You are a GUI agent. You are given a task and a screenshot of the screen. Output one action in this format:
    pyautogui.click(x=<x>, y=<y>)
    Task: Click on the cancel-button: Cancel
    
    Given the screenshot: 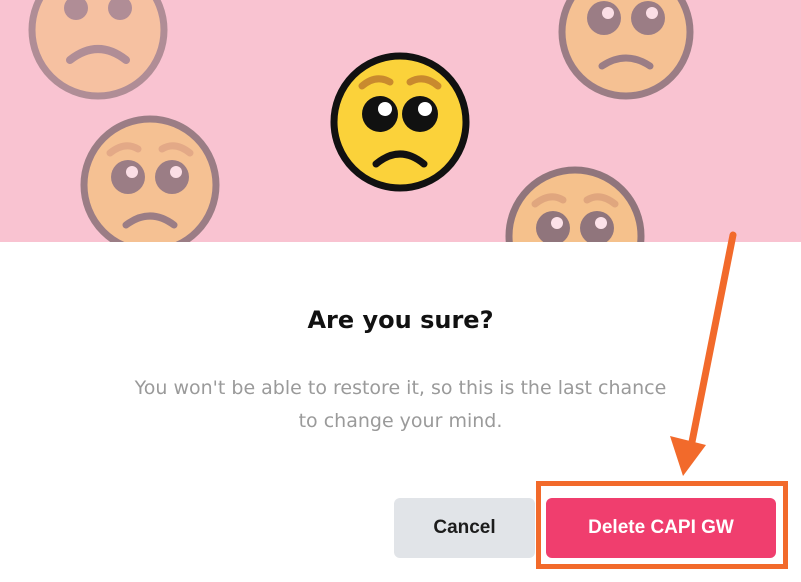 What is the action you would take?
    pyautogui.click(x=464, y=528)
    